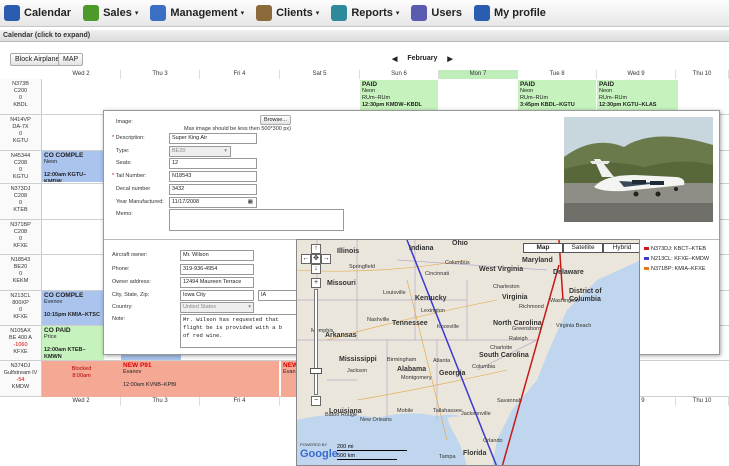  I want to click on state-label: Virginia, so click(515, 297).